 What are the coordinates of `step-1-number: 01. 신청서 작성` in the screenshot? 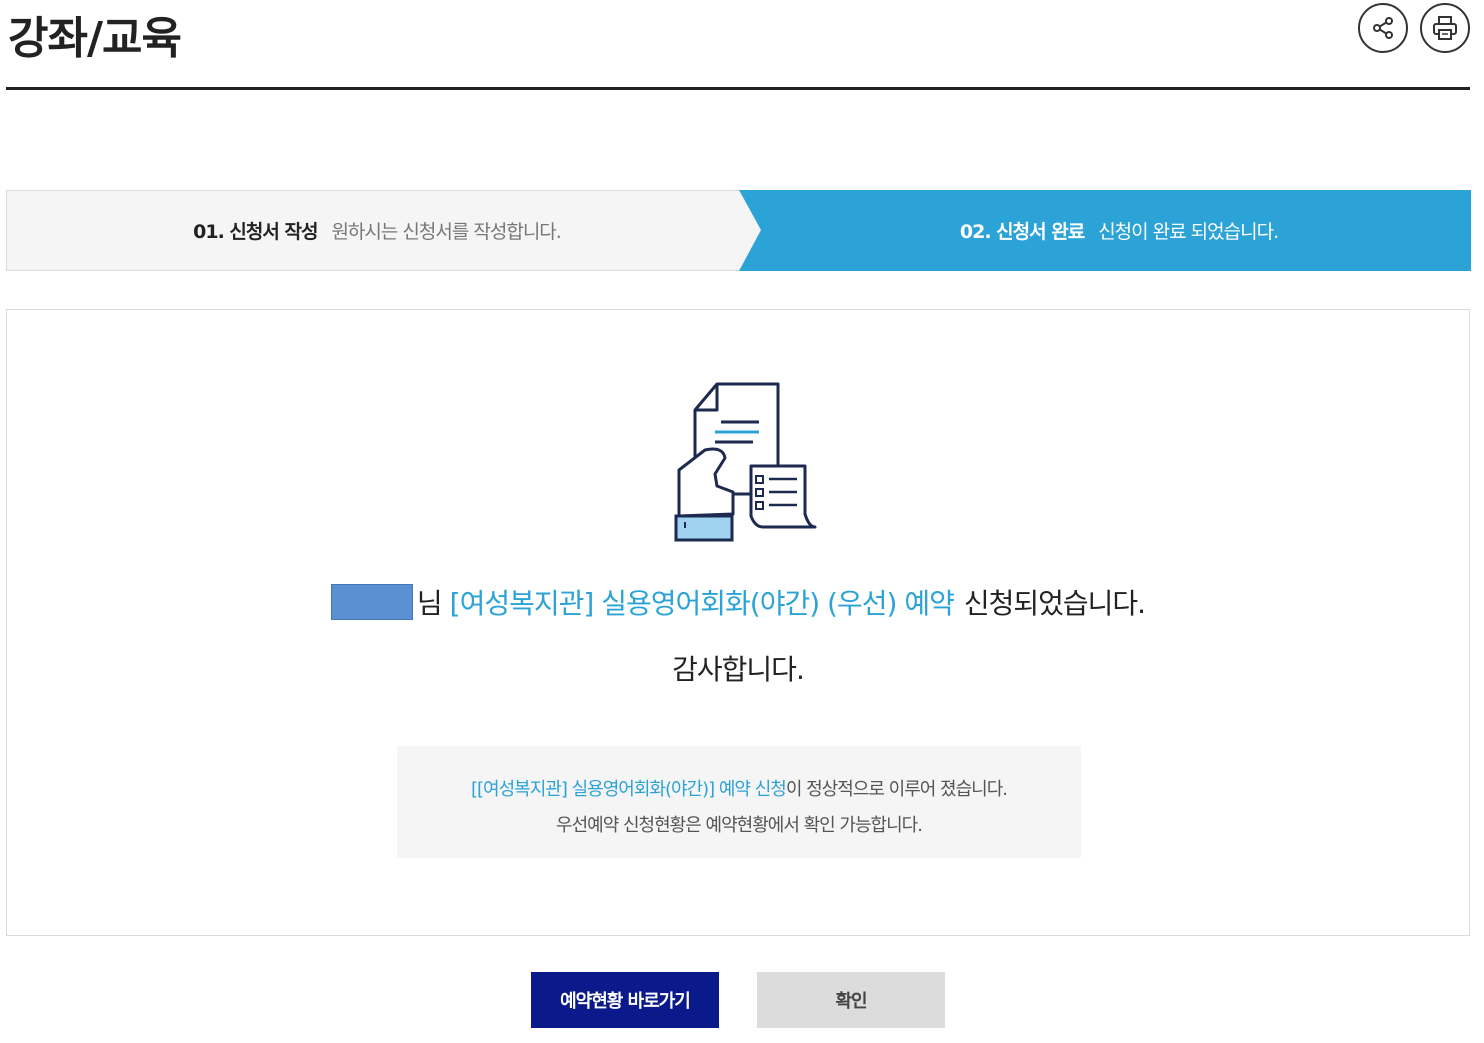 It's located at (255, 232).